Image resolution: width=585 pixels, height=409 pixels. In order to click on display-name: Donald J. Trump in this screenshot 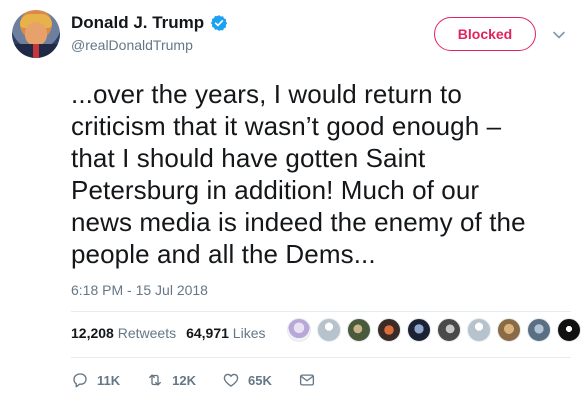, I will do `click(137, 23)`.